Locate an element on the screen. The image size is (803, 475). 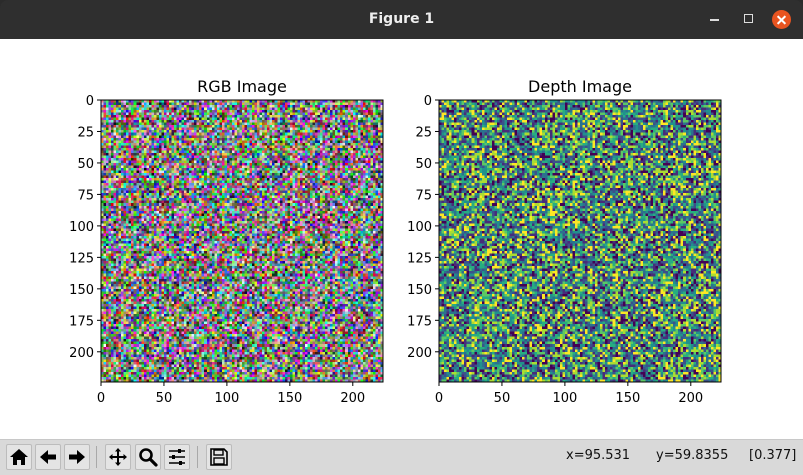
window-title: Figure 1 is located at coordinates (401, 19).